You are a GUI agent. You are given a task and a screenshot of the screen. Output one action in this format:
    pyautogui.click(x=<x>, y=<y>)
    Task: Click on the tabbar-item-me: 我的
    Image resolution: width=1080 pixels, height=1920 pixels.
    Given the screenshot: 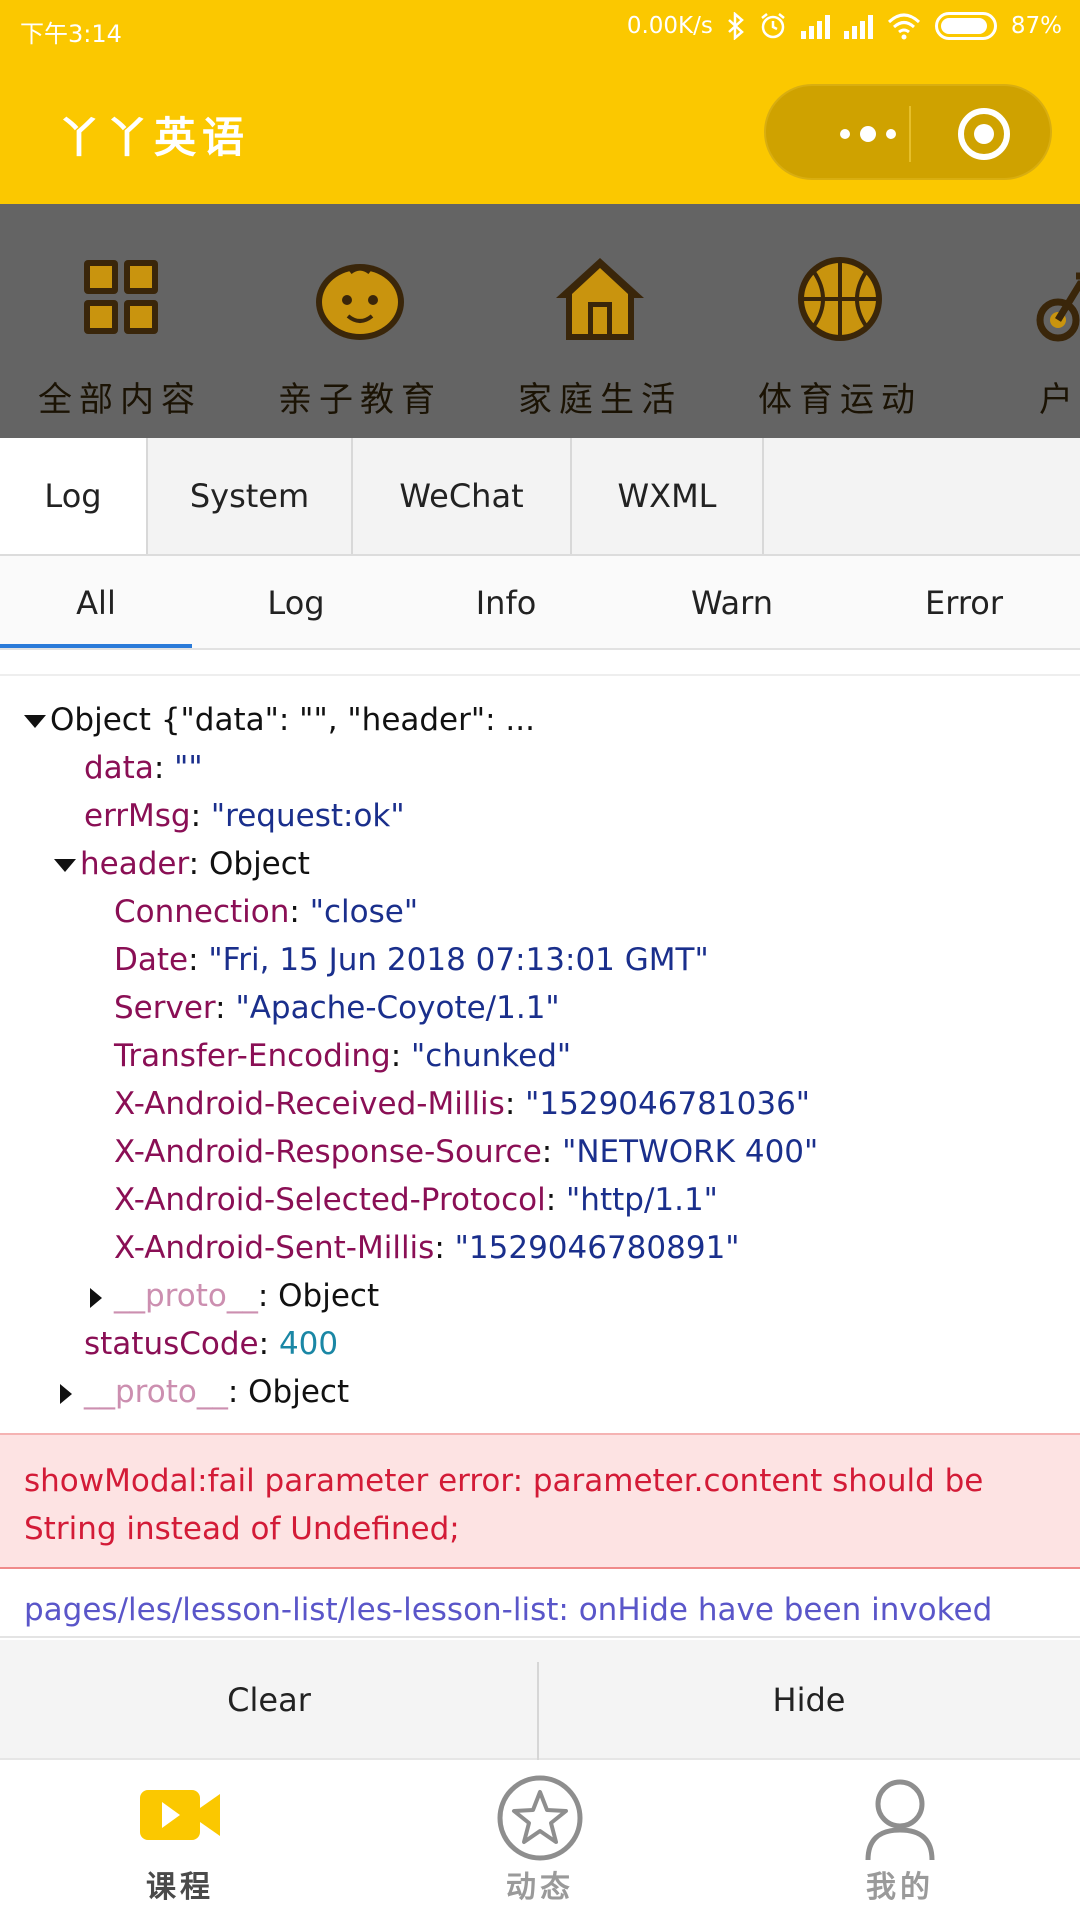 What is the action you would take?
    pyautogui.click(x=900, y=1840)
    